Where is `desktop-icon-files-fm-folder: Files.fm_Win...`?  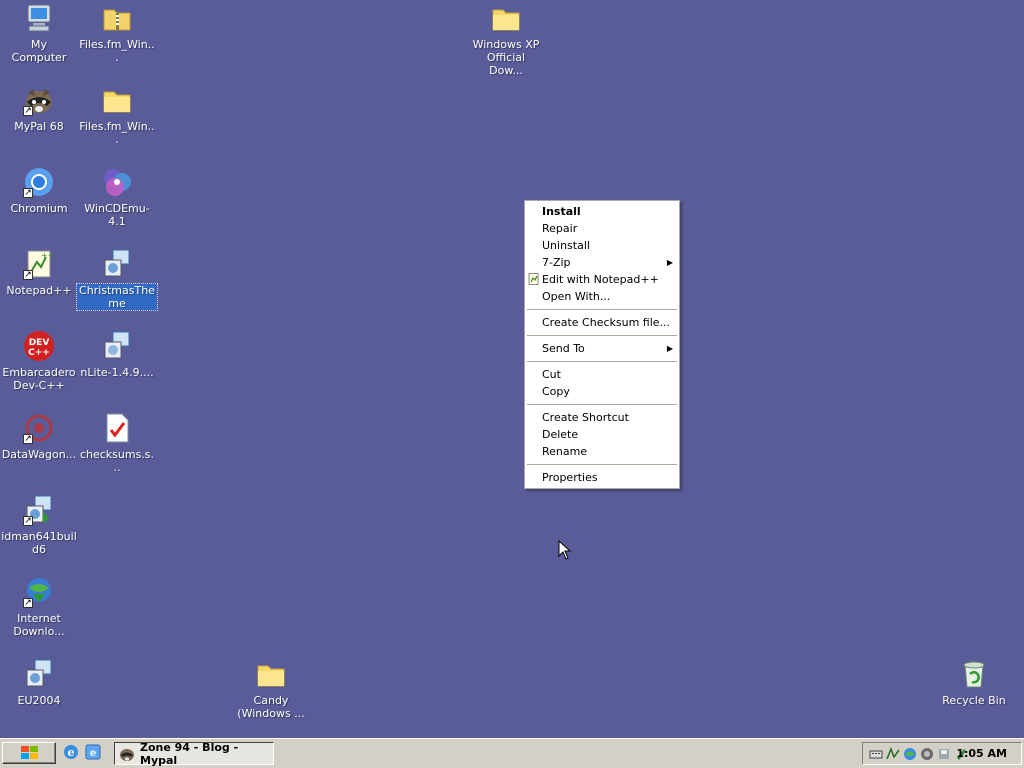 desktop-icon-files-fm-folder: Files.fm_Win... is located at coordinates (117, 115).